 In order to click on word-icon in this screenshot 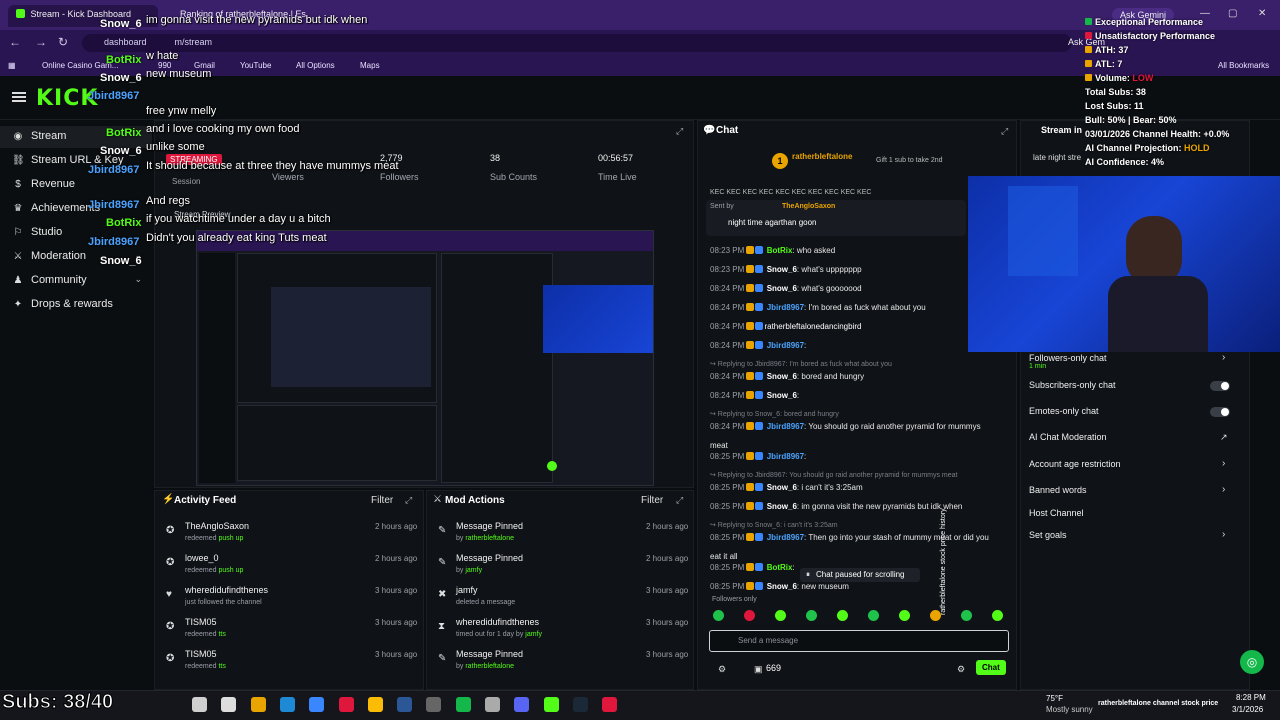, I will do `click(405, 704)`.